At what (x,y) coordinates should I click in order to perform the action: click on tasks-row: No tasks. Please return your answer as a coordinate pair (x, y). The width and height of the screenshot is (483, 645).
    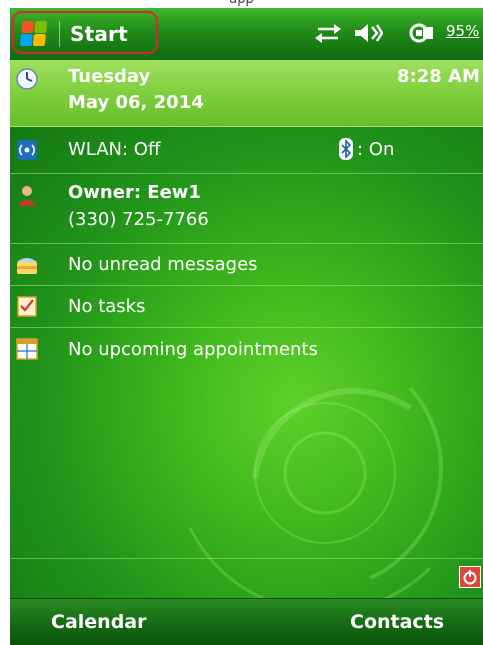
    Looking at the image, I should click on (246, 307).